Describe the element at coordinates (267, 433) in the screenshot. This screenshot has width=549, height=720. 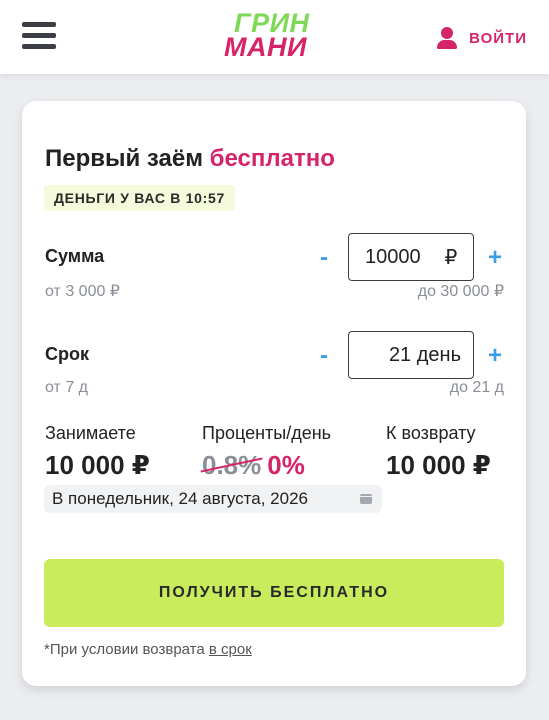
I see `rate-label: Проценты/день` at that location.